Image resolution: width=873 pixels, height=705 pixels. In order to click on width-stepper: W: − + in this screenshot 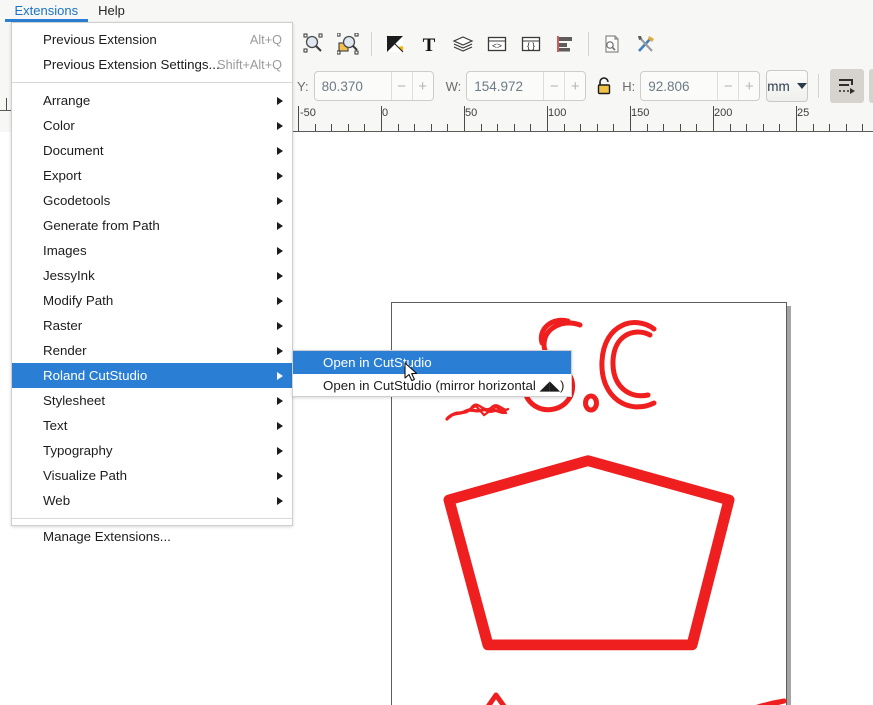, I will do `click(516, 86)`.